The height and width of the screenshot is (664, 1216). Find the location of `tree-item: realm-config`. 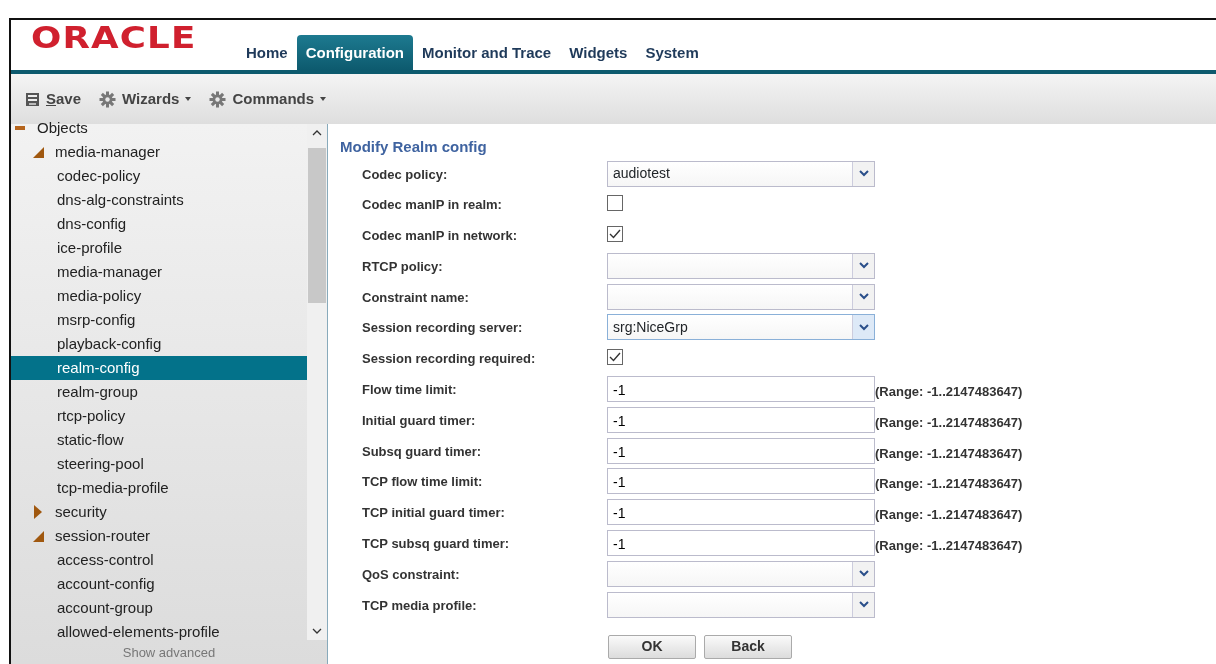

tree-item: realm-config is located at coordinates (159, 368).